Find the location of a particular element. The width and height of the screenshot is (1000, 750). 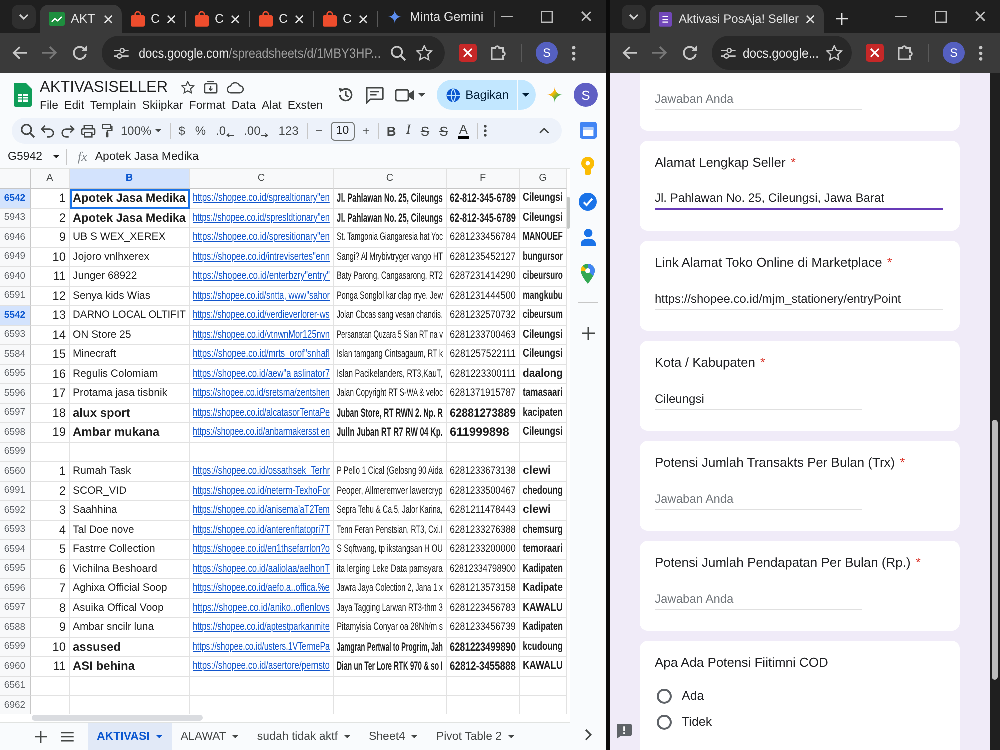

decrease-font-size-button: − is located at coordinates (319, 131).